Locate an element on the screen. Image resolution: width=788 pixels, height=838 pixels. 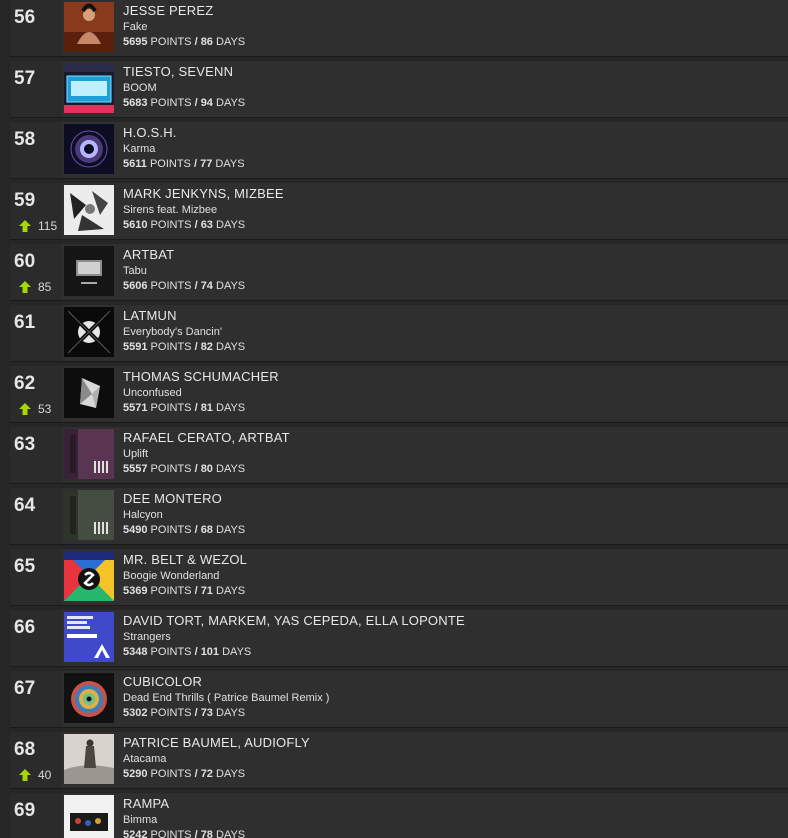
track-title: Fake is located at coordinates (451, 27).